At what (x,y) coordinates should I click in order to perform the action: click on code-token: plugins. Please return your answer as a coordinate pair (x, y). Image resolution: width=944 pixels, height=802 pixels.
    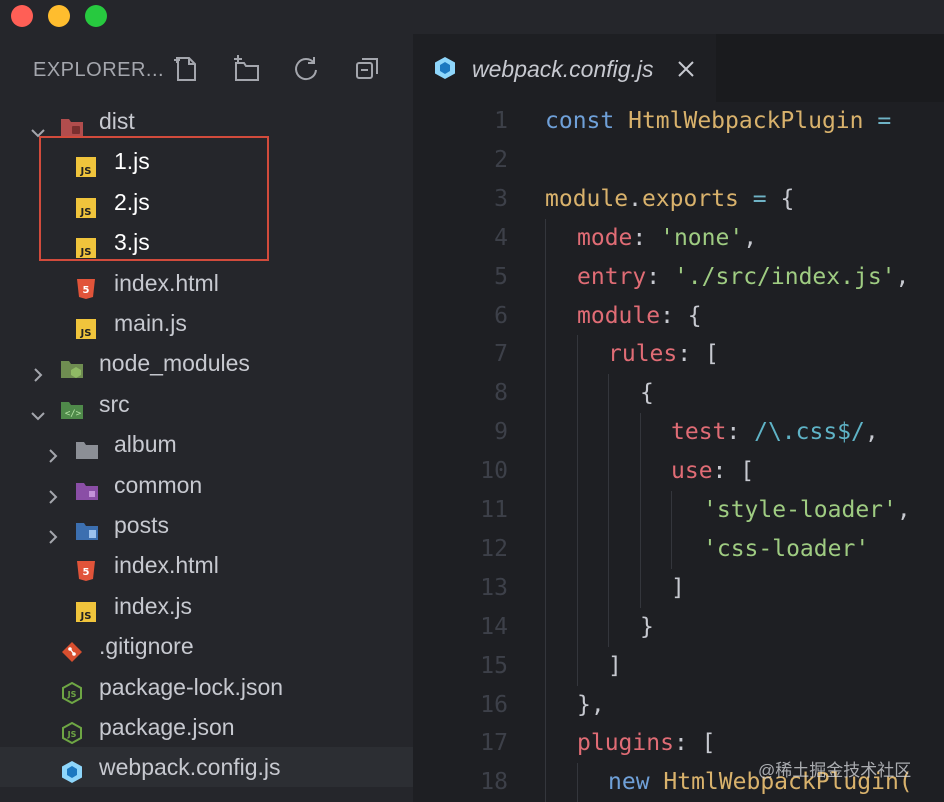
    Looking at the image, I should click on (625, 743).